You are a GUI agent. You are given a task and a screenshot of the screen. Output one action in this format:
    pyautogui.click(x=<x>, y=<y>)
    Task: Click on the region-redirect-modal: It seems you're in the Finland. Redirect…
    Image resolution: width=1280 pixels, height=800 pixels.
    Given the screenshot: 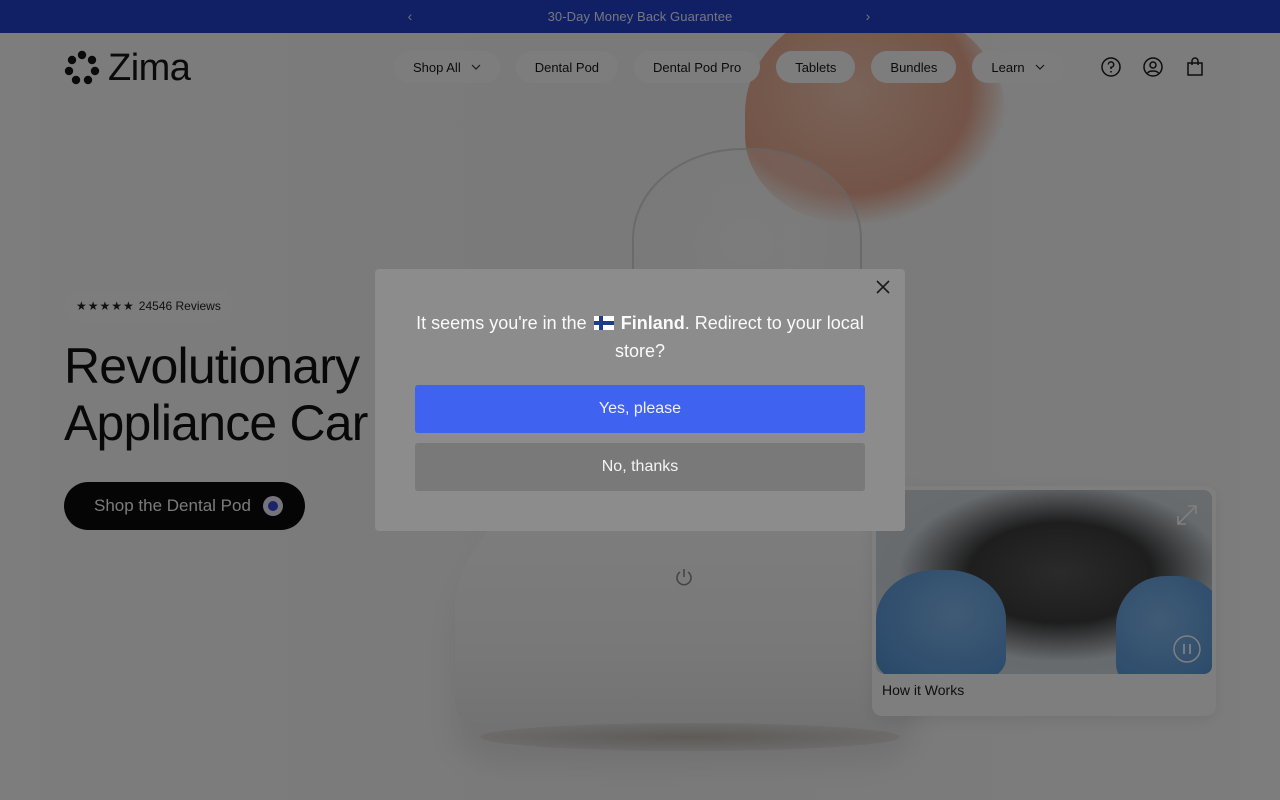 What is the action you would take?
    pyautogui.click(x=640, y=400)
    